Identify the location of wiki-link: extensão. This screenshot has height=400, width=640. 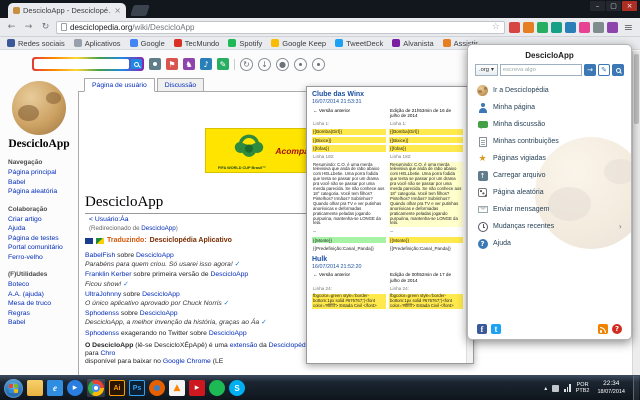
(244, 345).